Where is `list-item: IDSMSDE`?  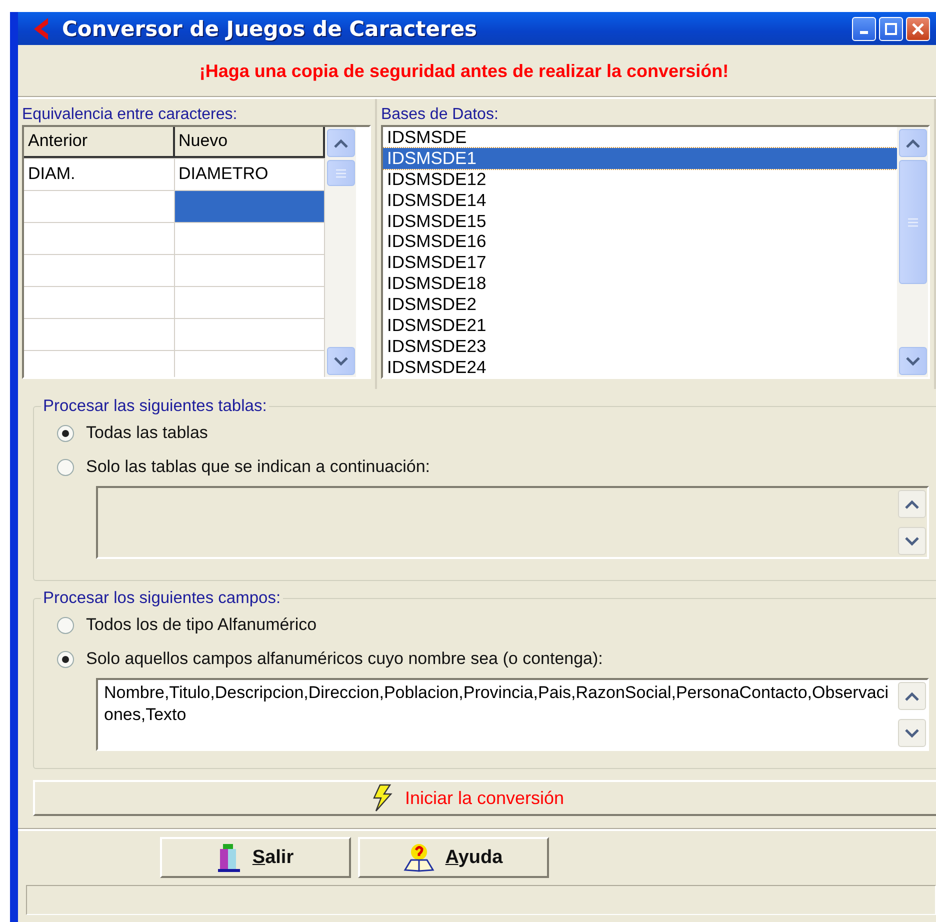
list-item: IDSMSDE is located at coordinates (640, 137).